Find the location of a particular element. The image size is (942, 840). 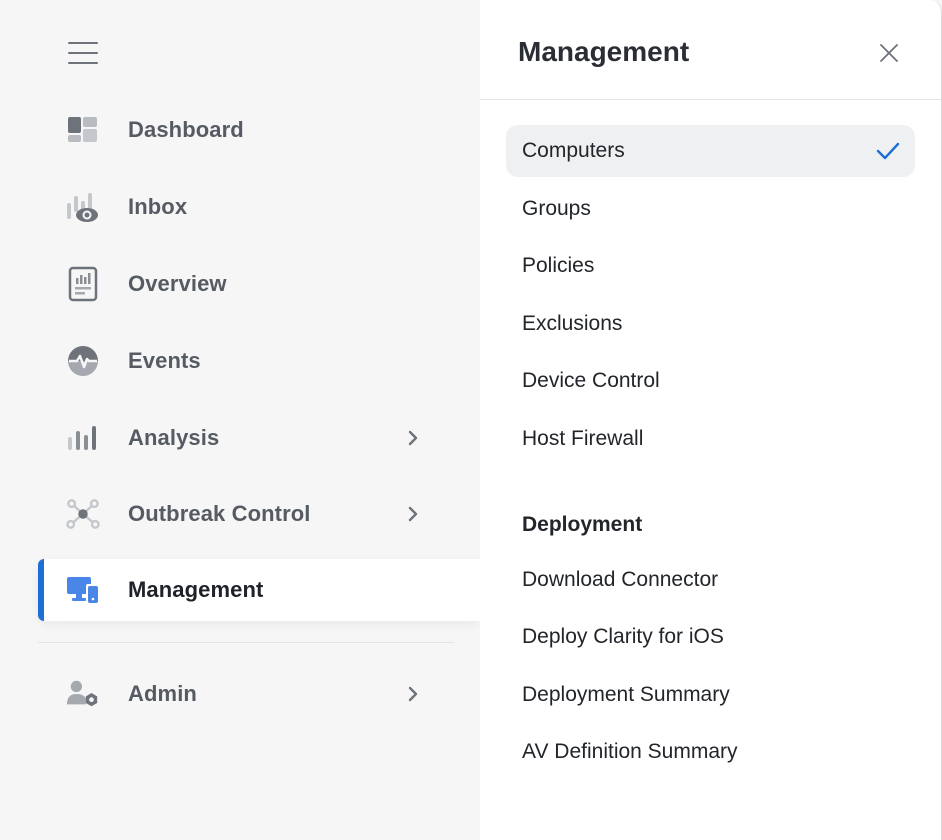

sidebar-item-management: Management is located at coordinates (259, 590).